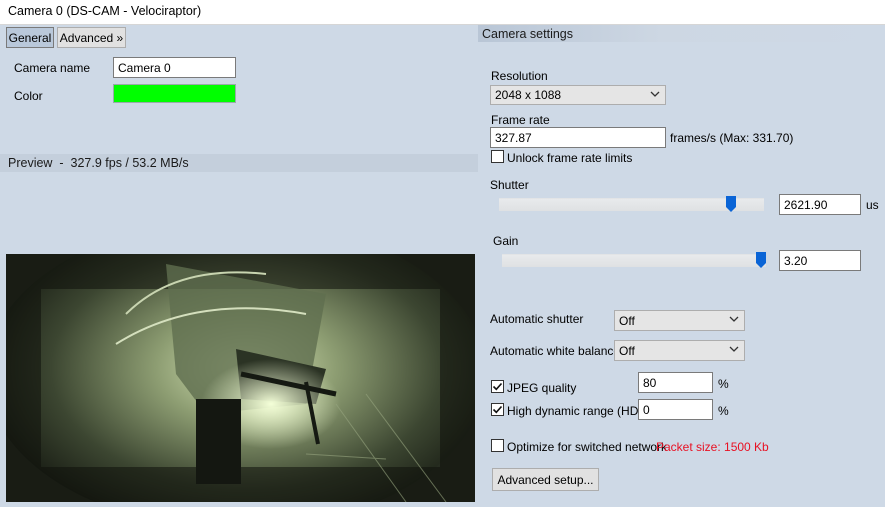 Image resolution: width=885 pixels, height=507 pixels. I want to click on camera-name-input: Camera 0, so click(174, 67).